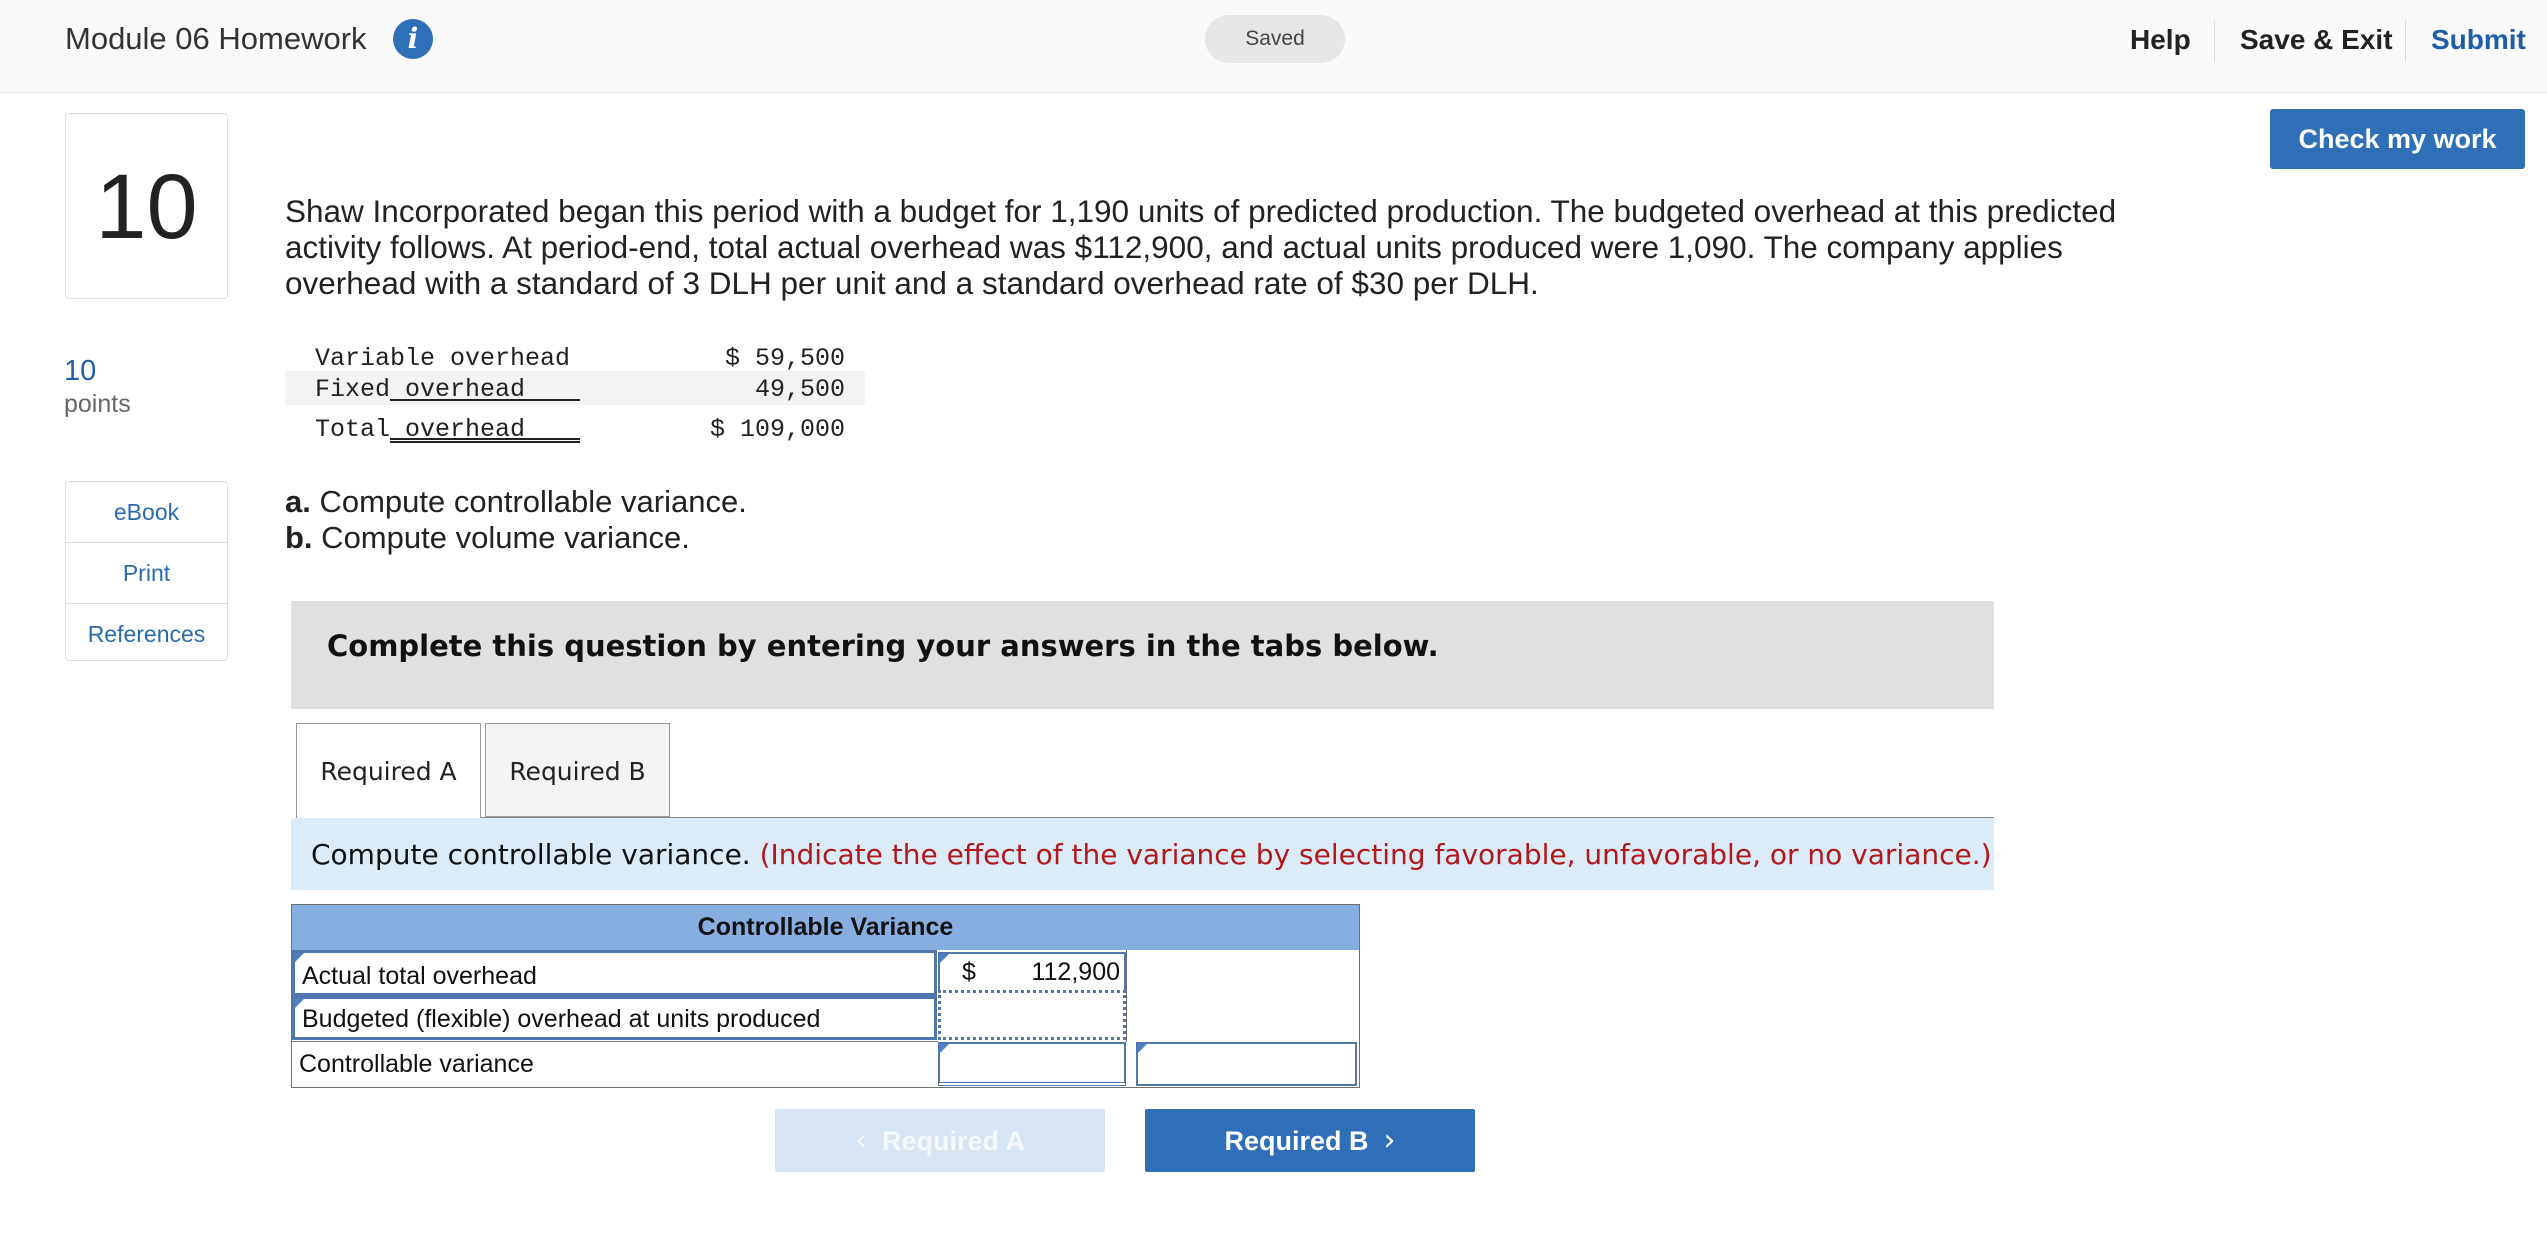  What do you see at coordinates (388, 771) in the screenshot?
I see `tab-required-a: Required A` at bounding box center [388, 771].